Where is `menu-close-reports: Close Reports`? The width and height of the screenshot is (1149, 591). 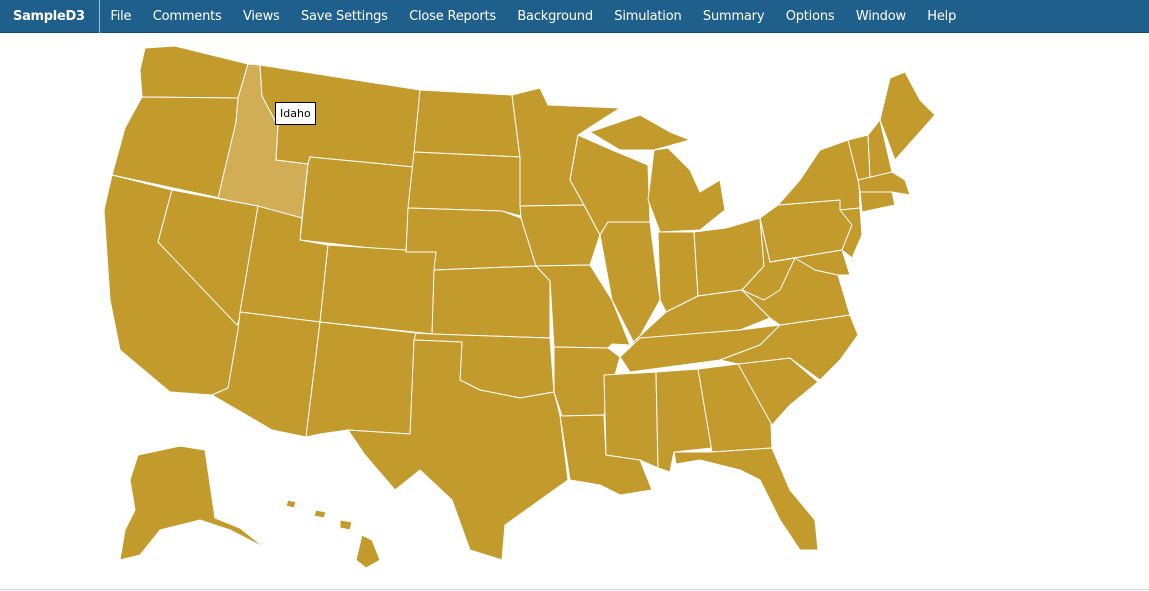 menu-close-reports: Close Reports is located at coordinates (452, 16).